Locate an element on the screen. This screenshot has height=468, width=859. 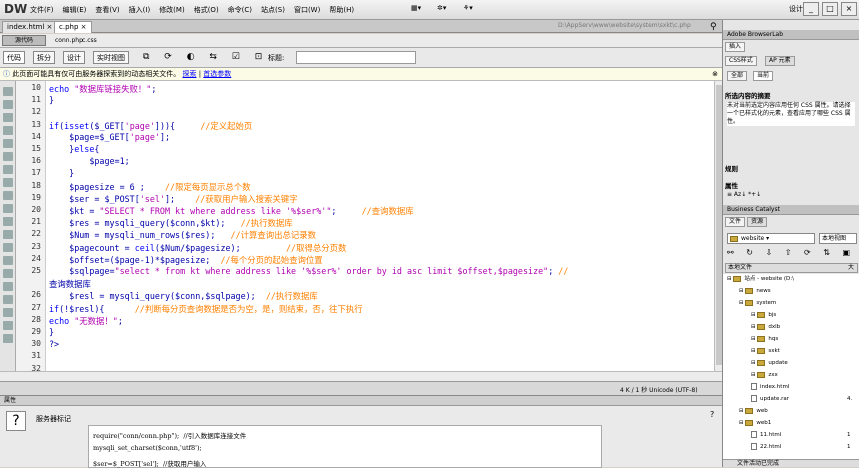
code-line: $page=1; is located at coordinates (89, 161).